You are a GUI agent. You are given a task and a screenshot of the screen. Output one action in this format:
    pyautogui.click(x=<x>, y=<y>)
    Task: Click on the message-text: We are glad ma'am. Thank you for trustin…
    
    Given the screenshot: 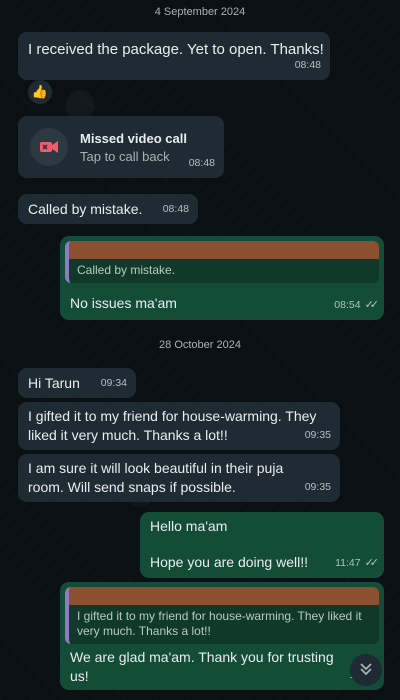 What is the action you would take?
    pyautogui.click(x=202, y=666)
    